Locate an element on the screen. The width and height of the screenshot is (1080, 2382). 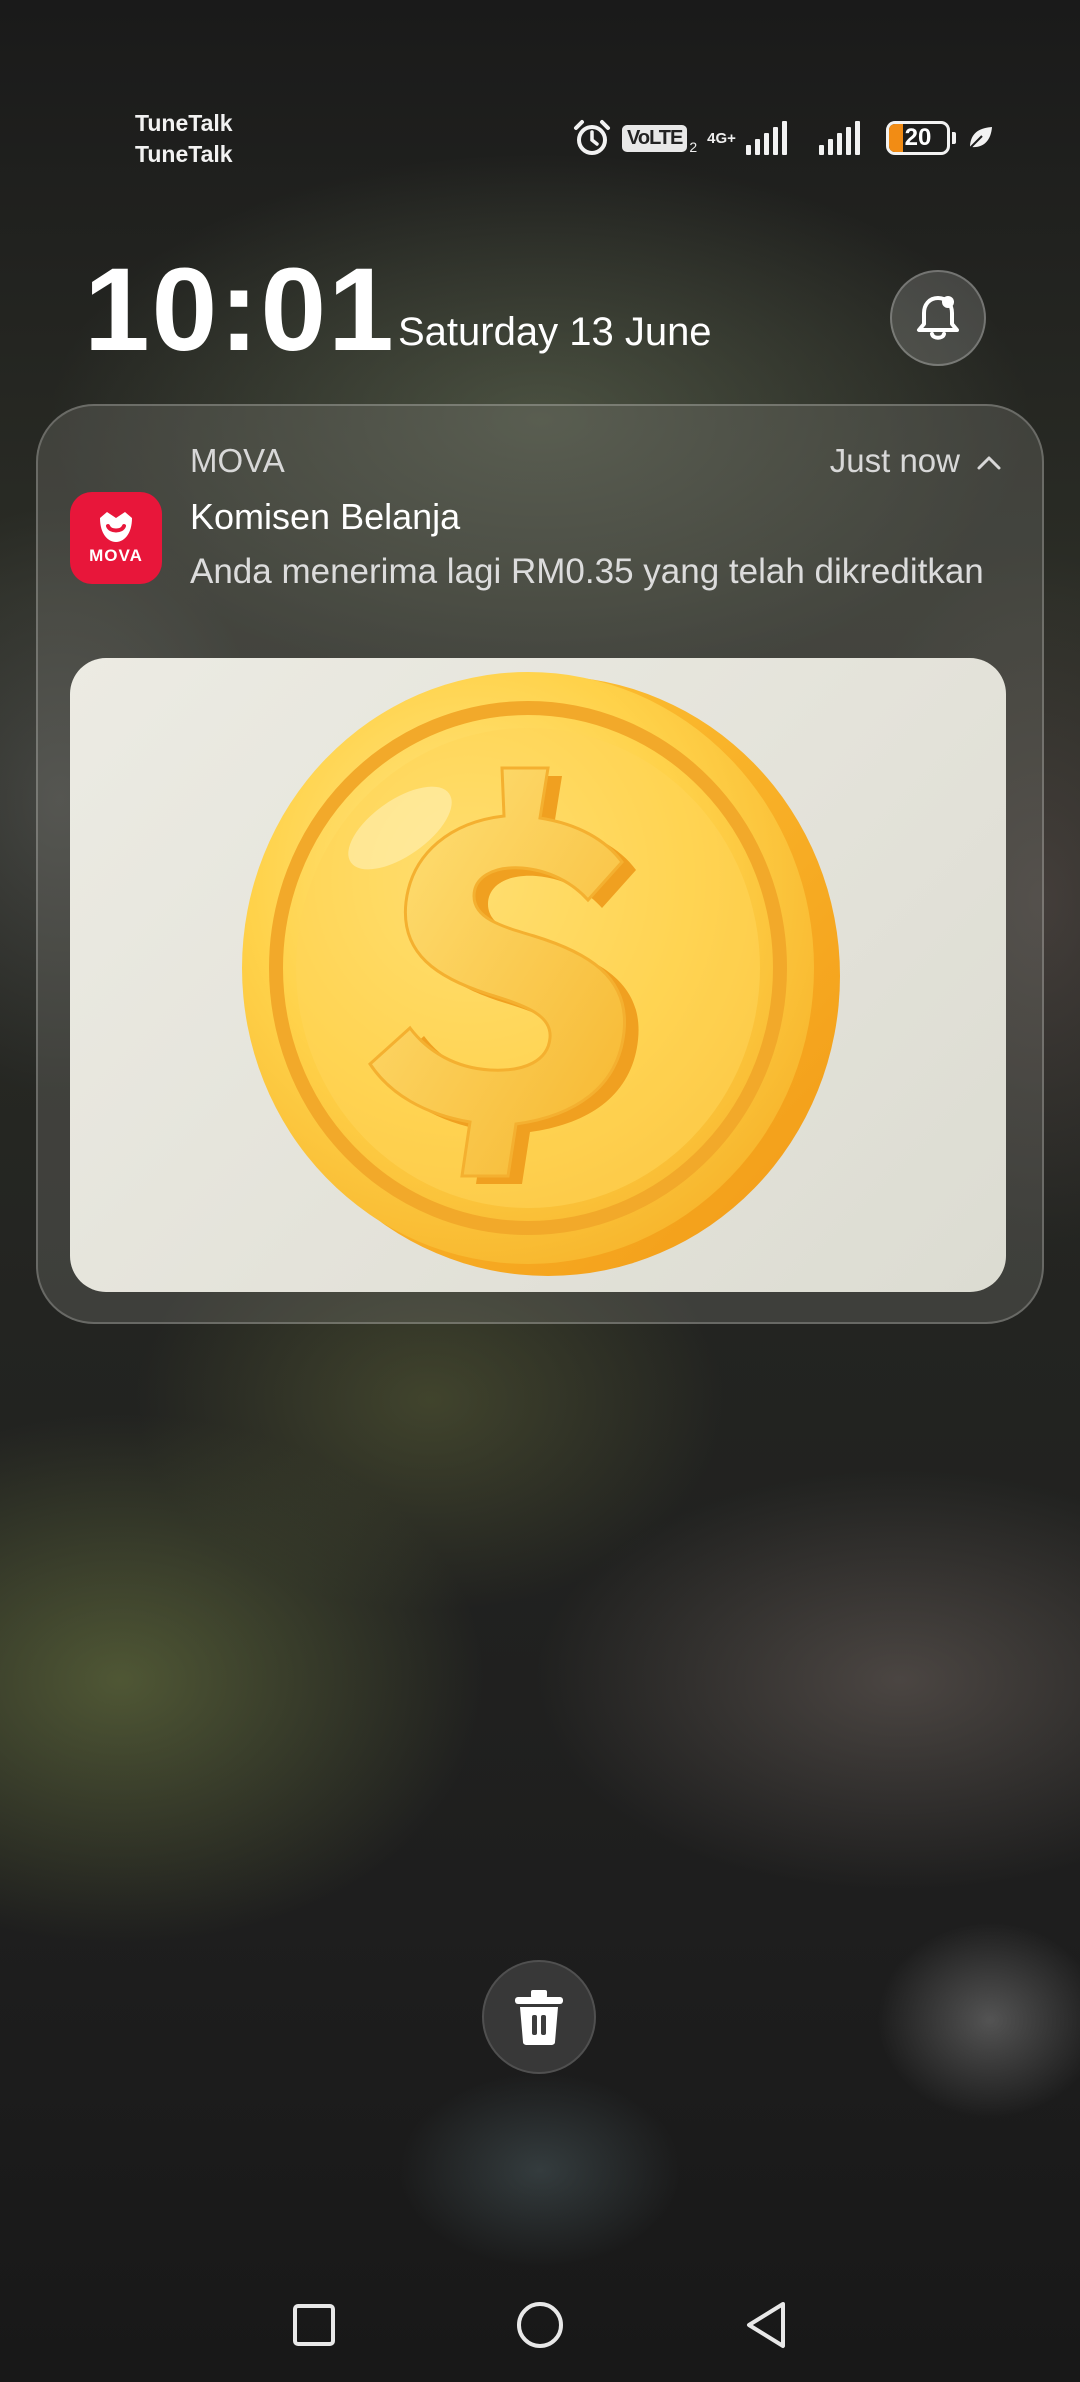
notification-app-name: MOVA is located at coordinates (237, 460).